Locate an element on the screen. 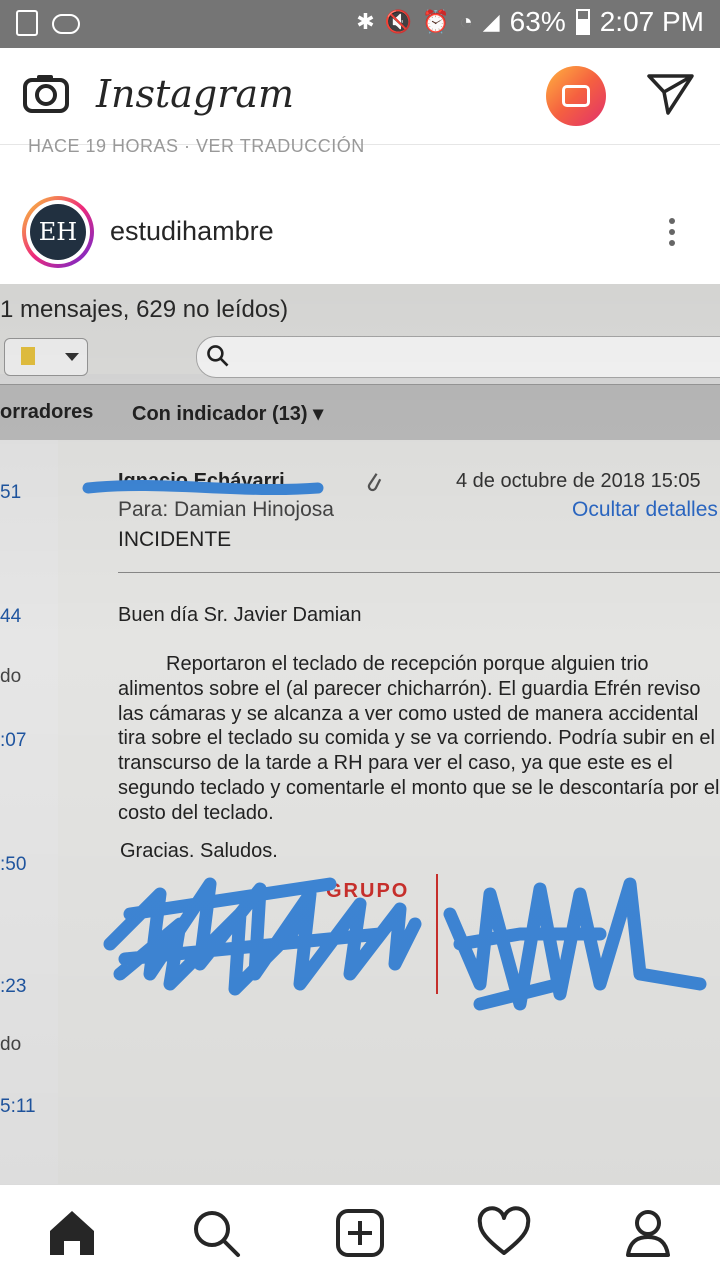  wifi-icon: ◔ is located at coordinates (466, 21).